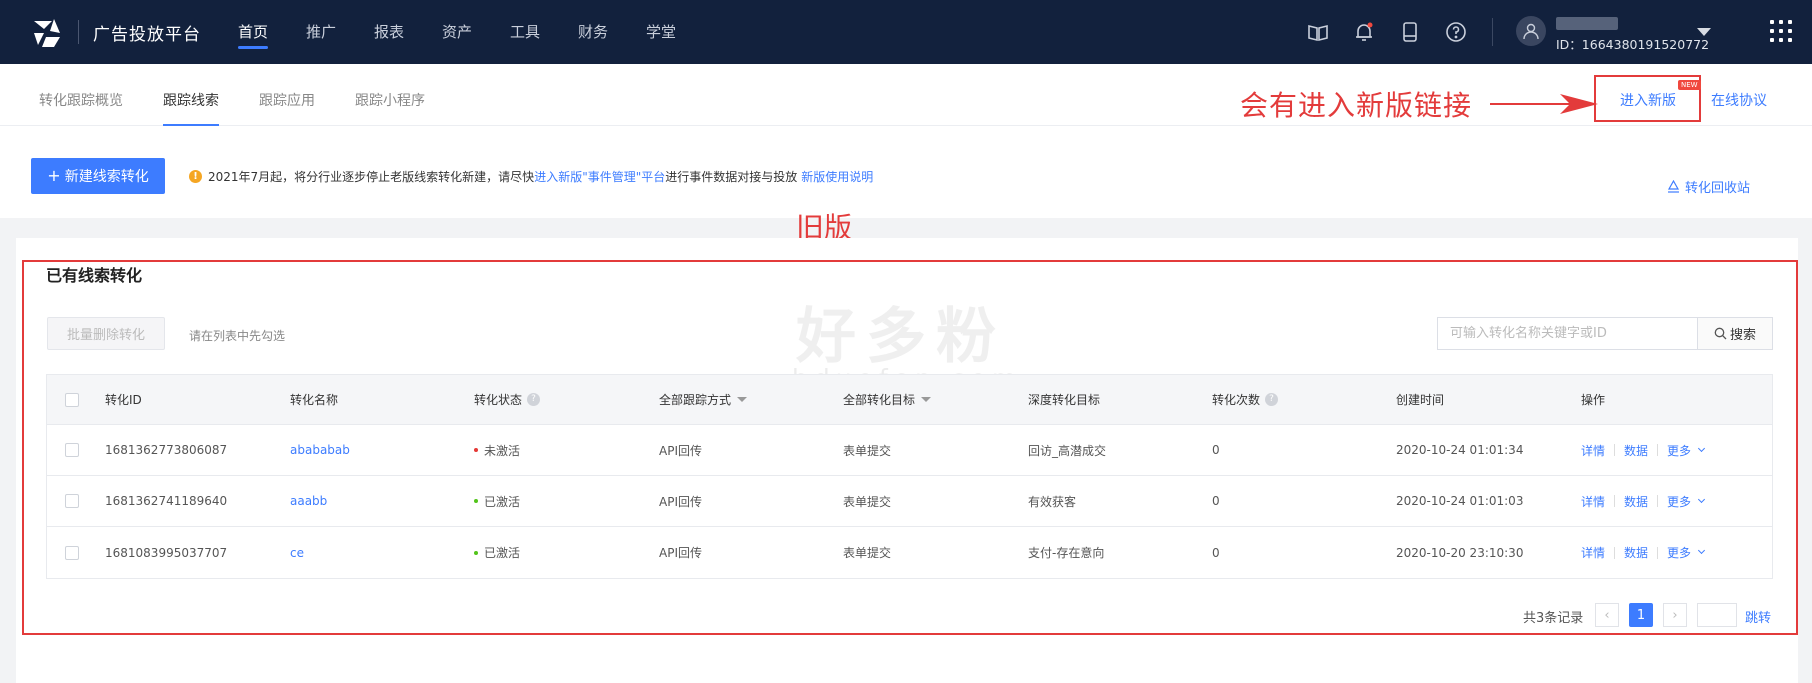 The width and height of the screenshot is (1812, 683). I want to click on warning-icon: !, so click(195, 176).